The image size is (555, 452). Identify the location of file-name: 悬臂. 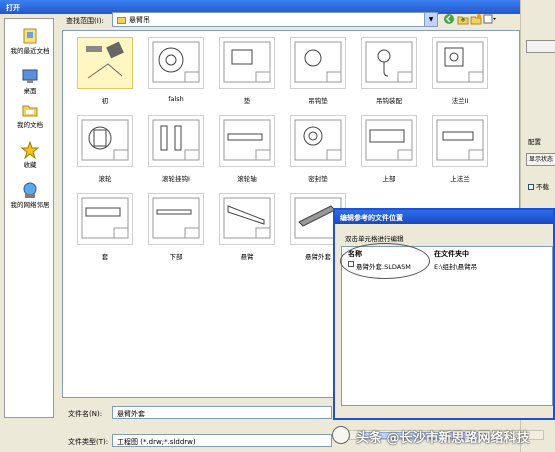
(247, 257).